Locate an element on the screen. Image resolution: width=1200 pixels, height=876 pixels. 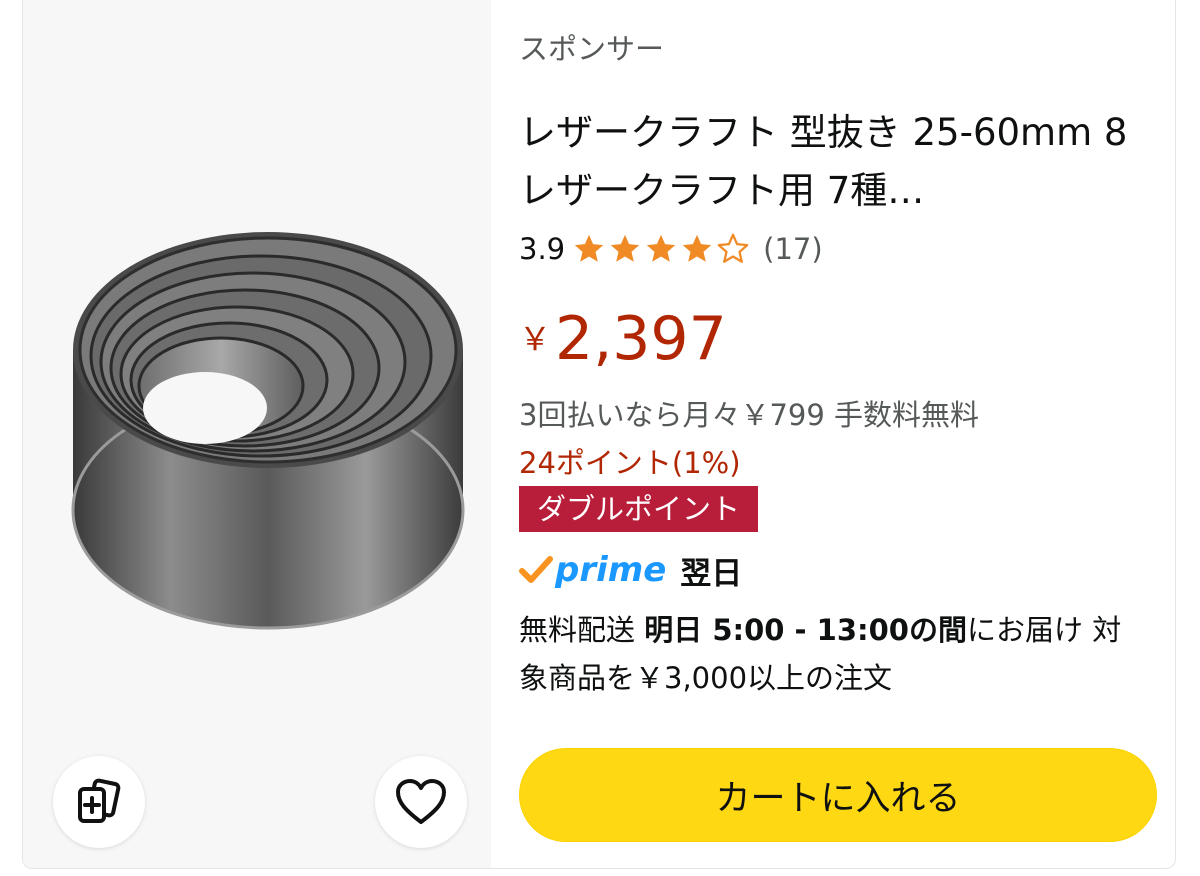
compare-button is located at coordinates (99, 802).